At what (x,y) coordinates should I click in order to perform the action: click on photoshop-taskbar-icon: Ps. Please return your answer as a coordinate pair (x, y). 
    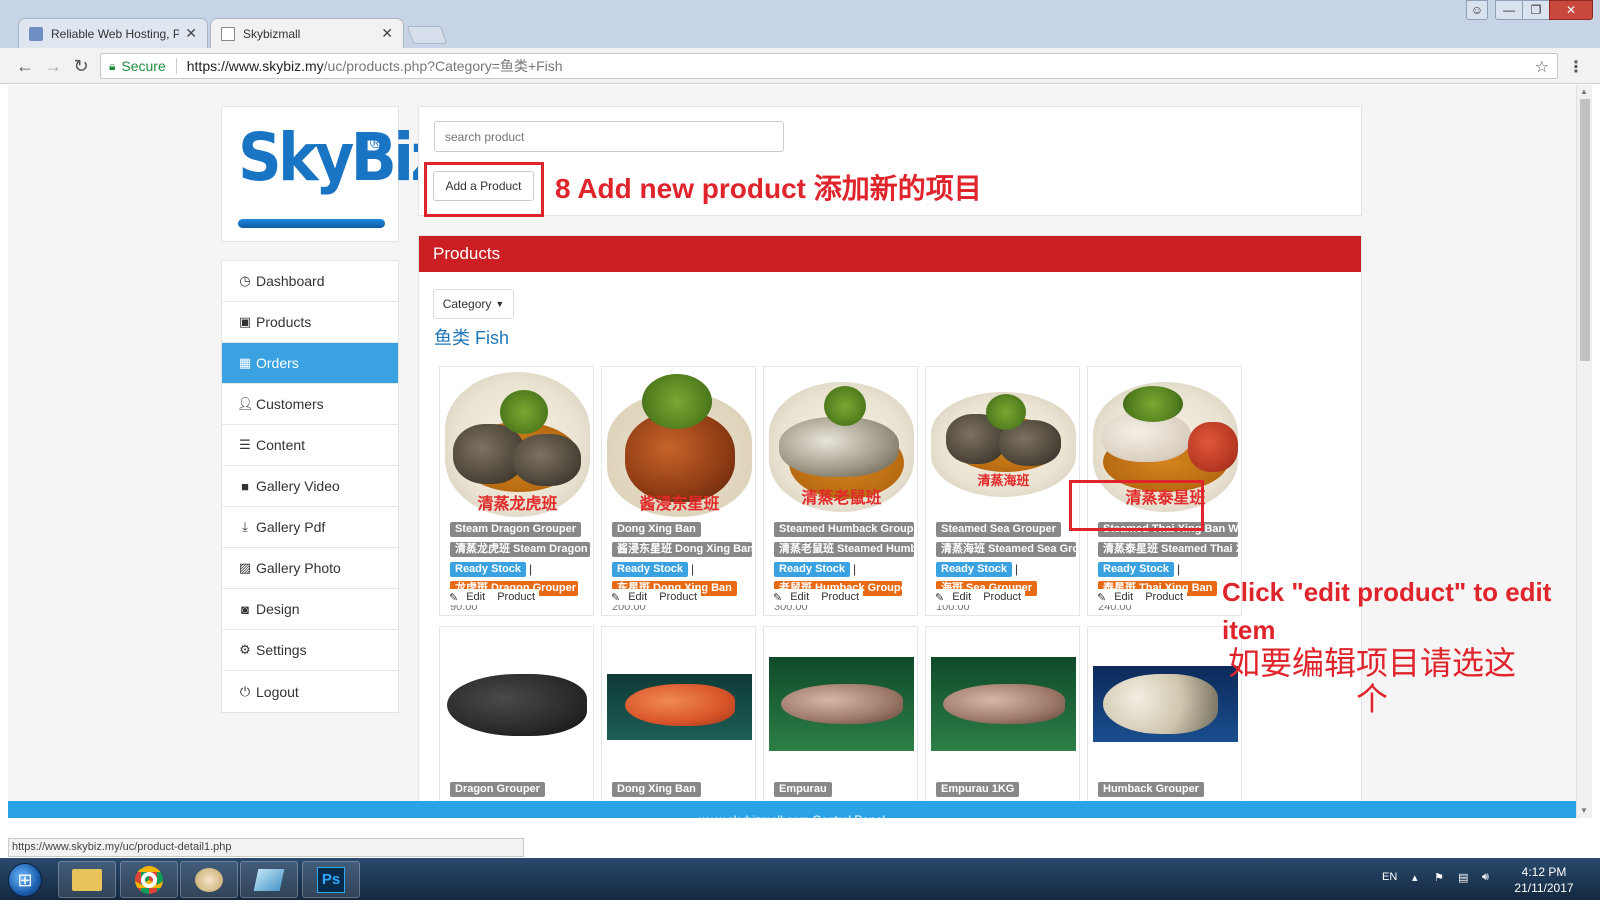
    Looking at the image, I should click on (331, 879).